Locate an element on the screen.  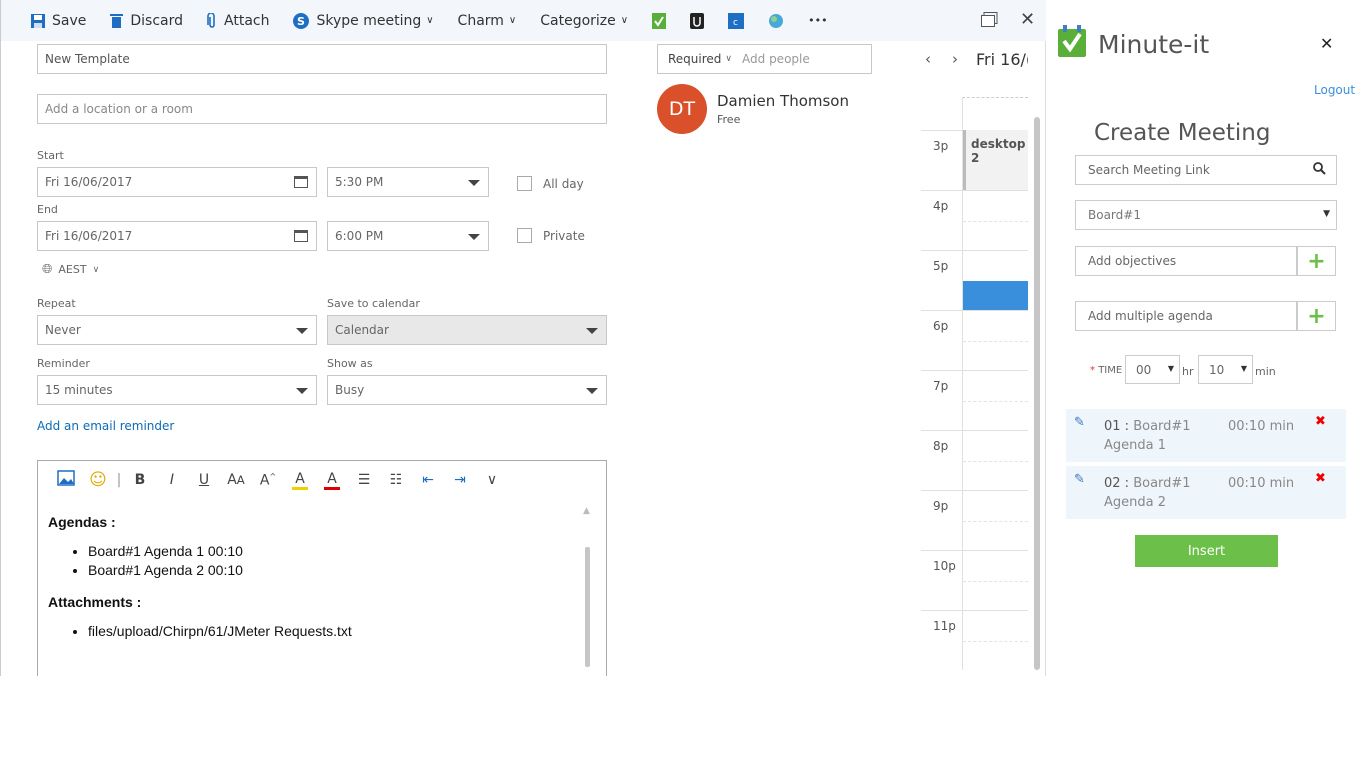
skype-meeting-button: S Skype meeting ∨ is located at coordinates (363, 20).